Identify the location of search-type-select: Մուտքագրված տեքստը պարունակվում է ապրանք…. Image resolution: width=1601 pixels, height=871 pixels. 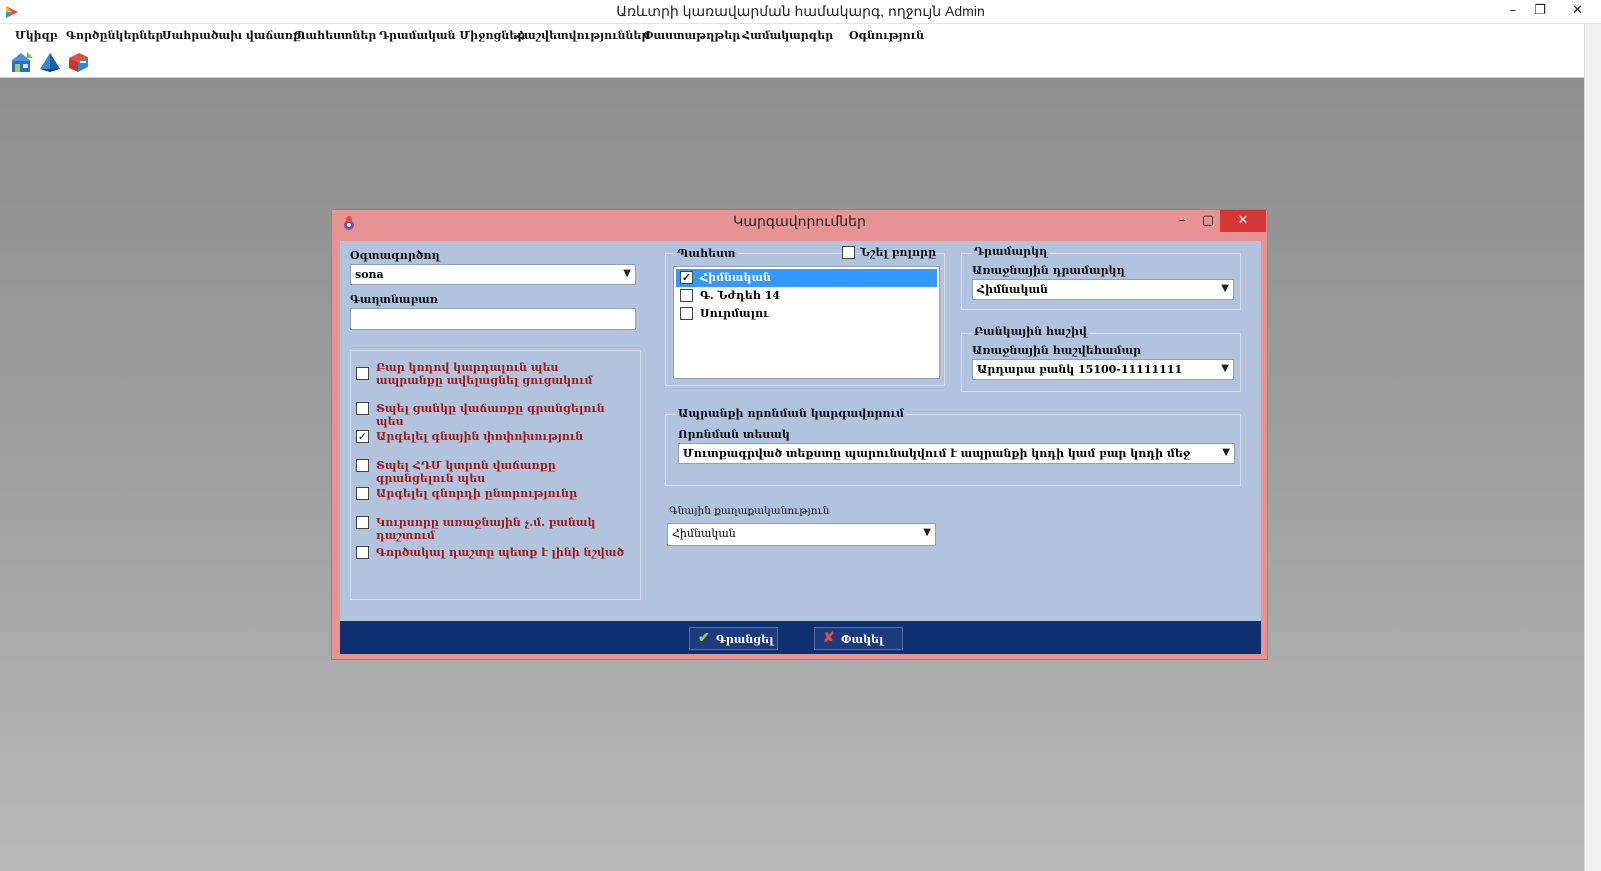
(956, 453).